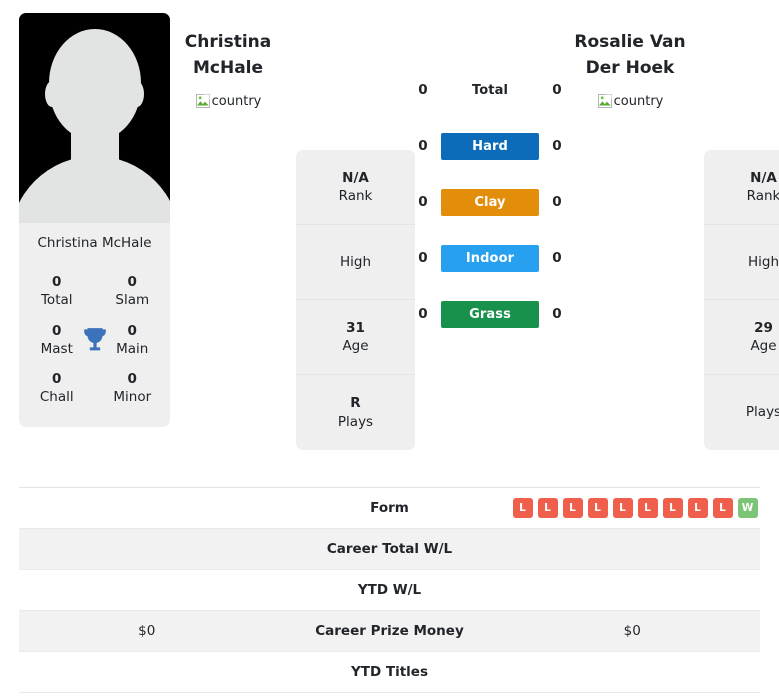 This screenshot has height=699, width=779. I want to click on info-row-age-left: 31 Age, so click(355, 337).